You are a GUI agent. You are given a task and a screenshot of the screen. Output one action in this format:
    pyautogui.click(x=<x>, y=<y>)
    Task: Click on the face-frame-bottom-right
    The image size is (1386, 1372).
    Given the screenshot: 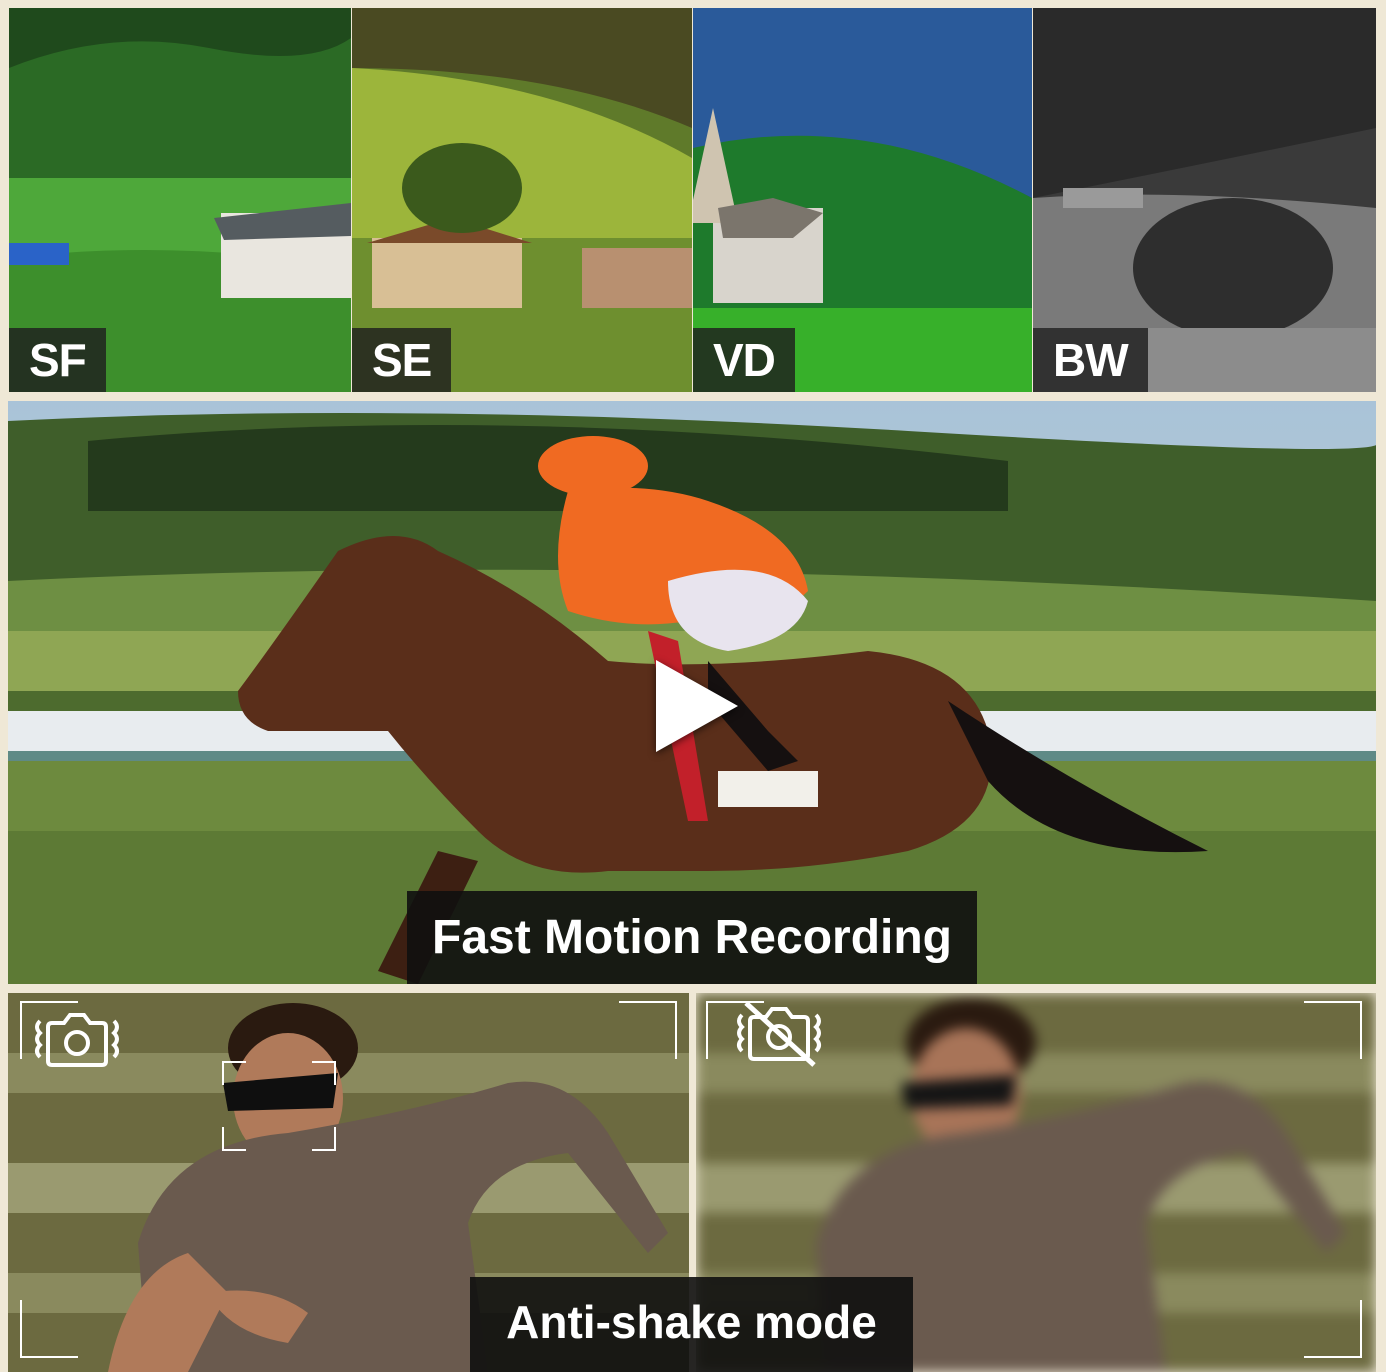 What is the action you would take?
    pyautogui.click(x=324, y=1139)
    